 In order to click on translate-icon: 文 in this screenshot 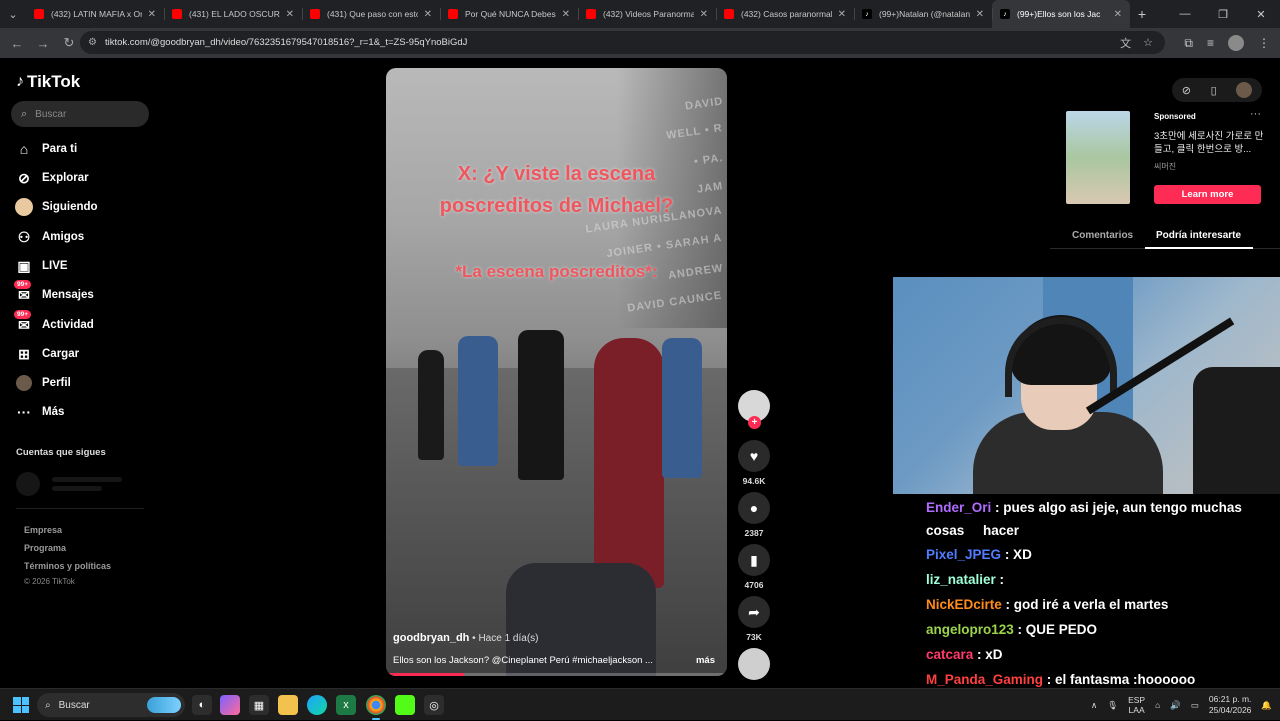, I will do `click(1125, 43)`.